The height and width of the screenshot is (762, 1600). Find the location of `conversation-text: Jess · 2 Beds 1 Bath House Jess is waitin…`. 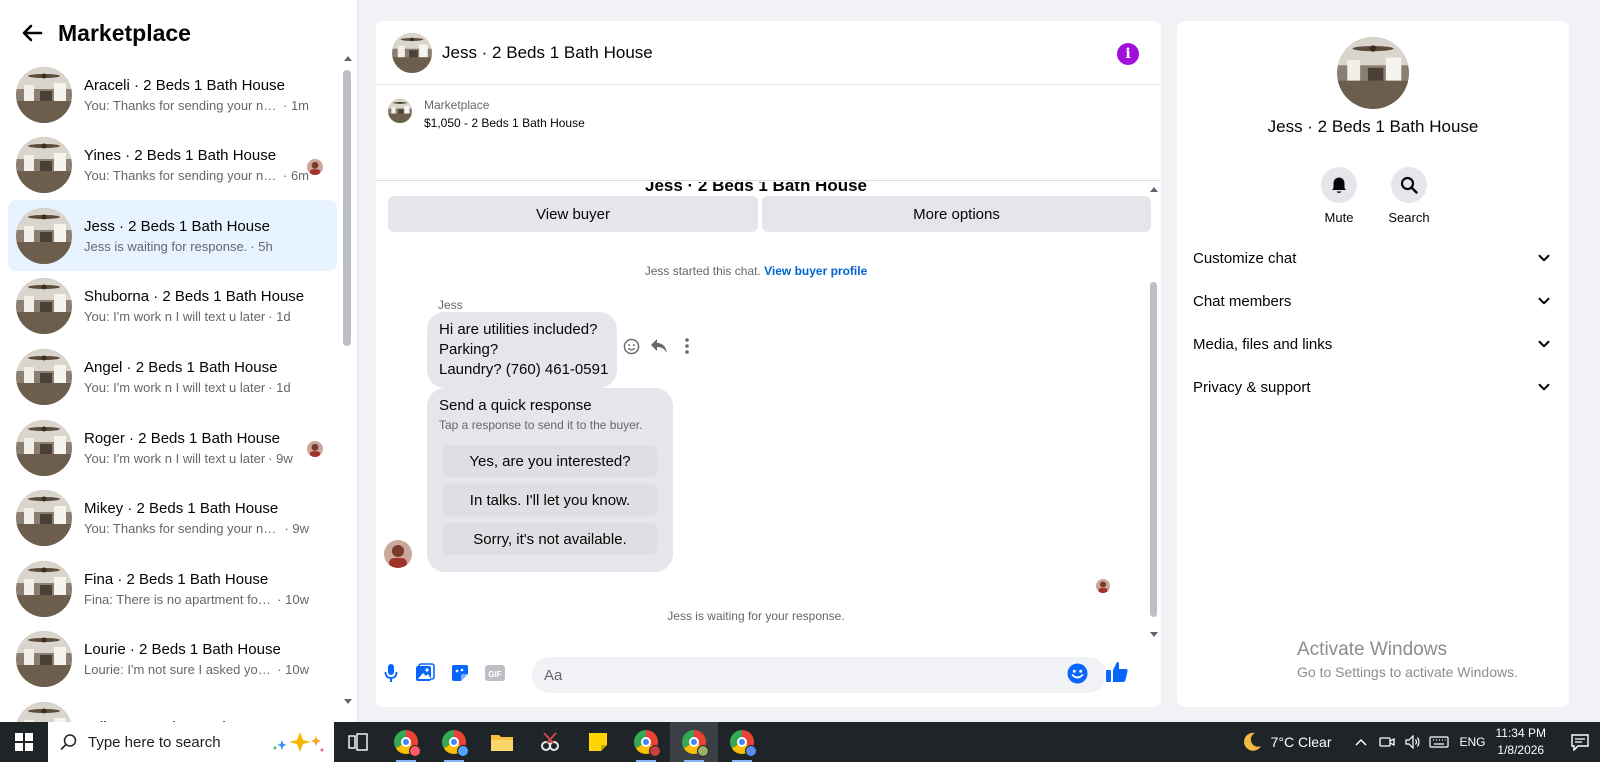

conversation-text: Jess · 2 Beds 1 Bath House Jess is waitin… is located at coordinates (196, 236).